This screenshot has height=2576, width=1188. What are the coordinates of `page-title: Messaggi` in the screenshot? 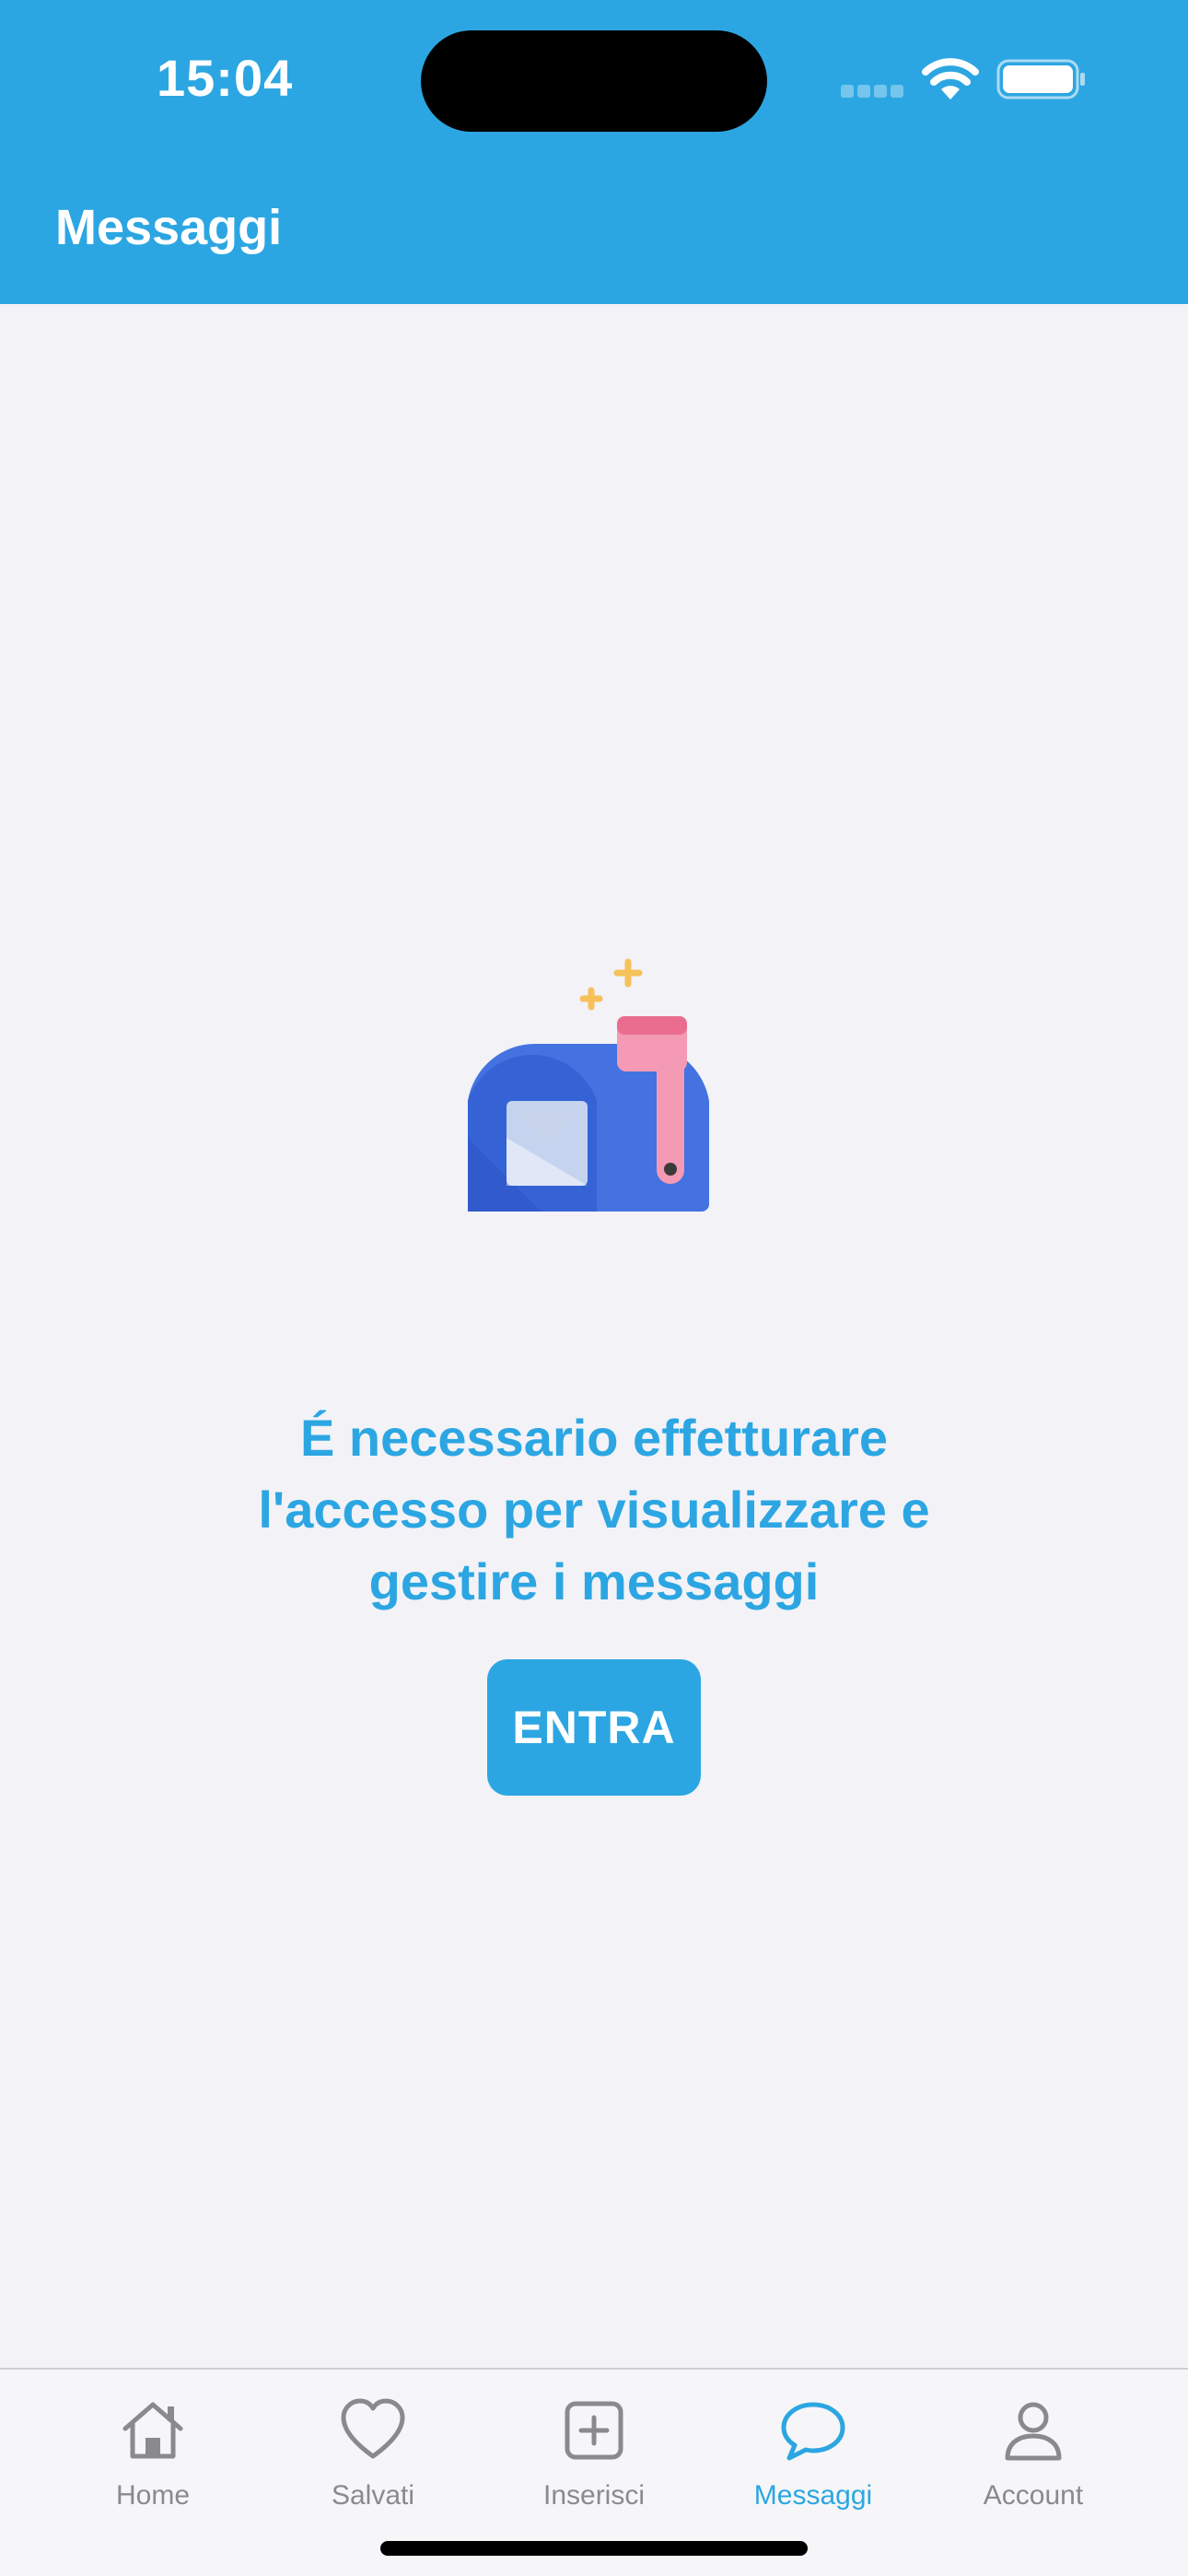 It's located at (169, 227).